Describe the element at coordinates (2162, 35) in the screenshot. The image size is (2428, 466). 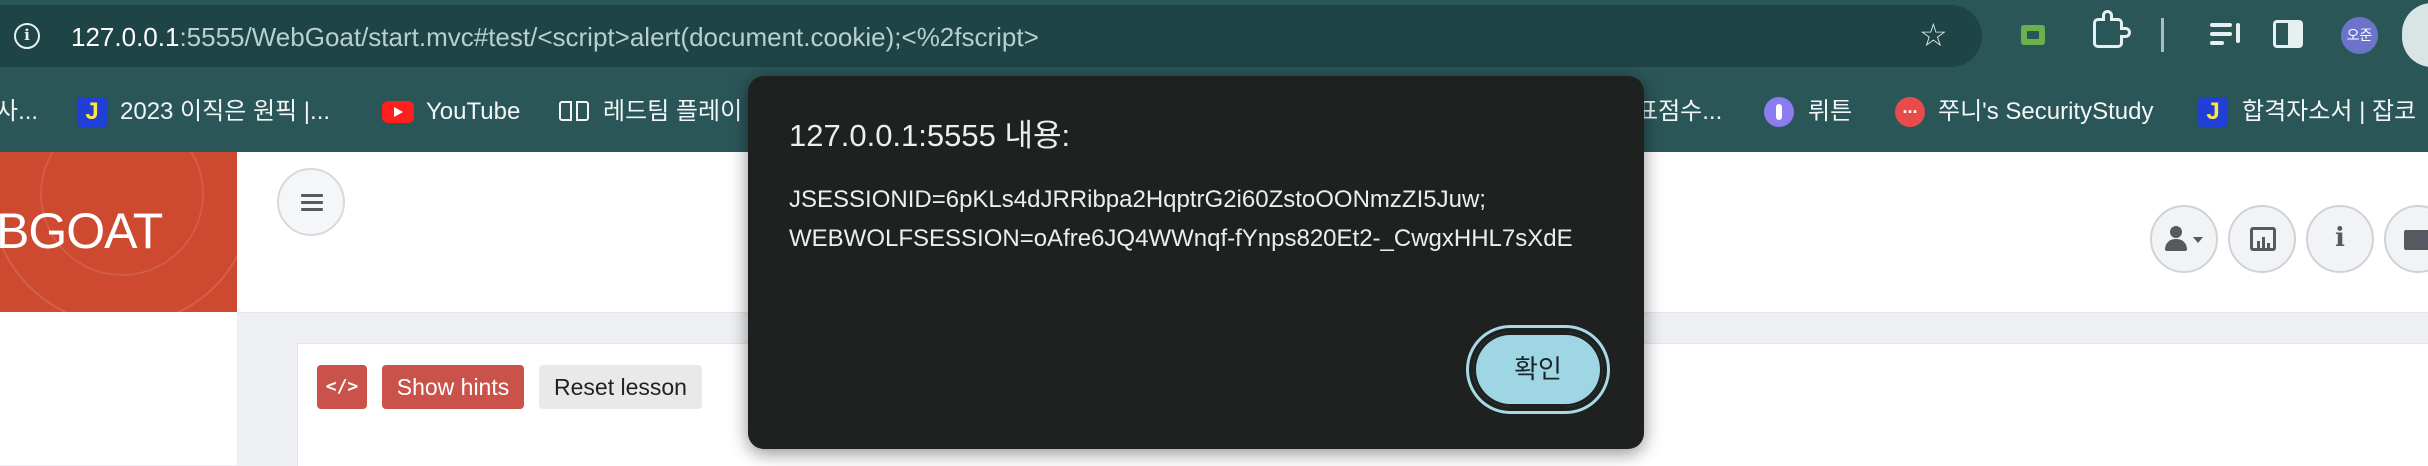
I see `toolbar-divider` at that location.